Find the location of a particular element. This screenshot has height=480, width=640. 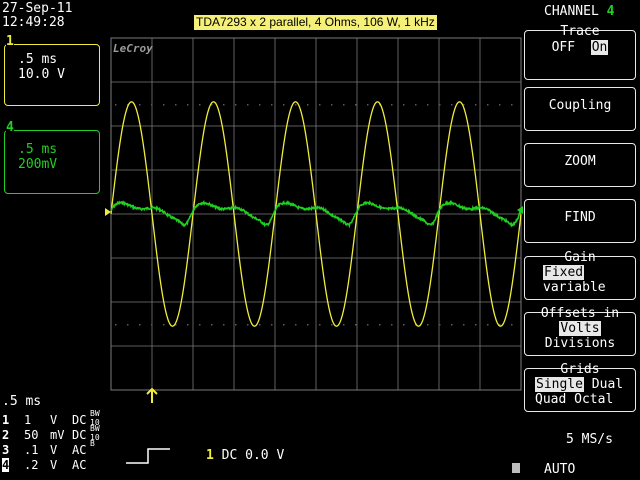

channel-status-list: 1 1 V DC BW 10 2 50 mV DC BW 10 3.1 V AC B 4.2 V AC is located at coordinates (51, 441).